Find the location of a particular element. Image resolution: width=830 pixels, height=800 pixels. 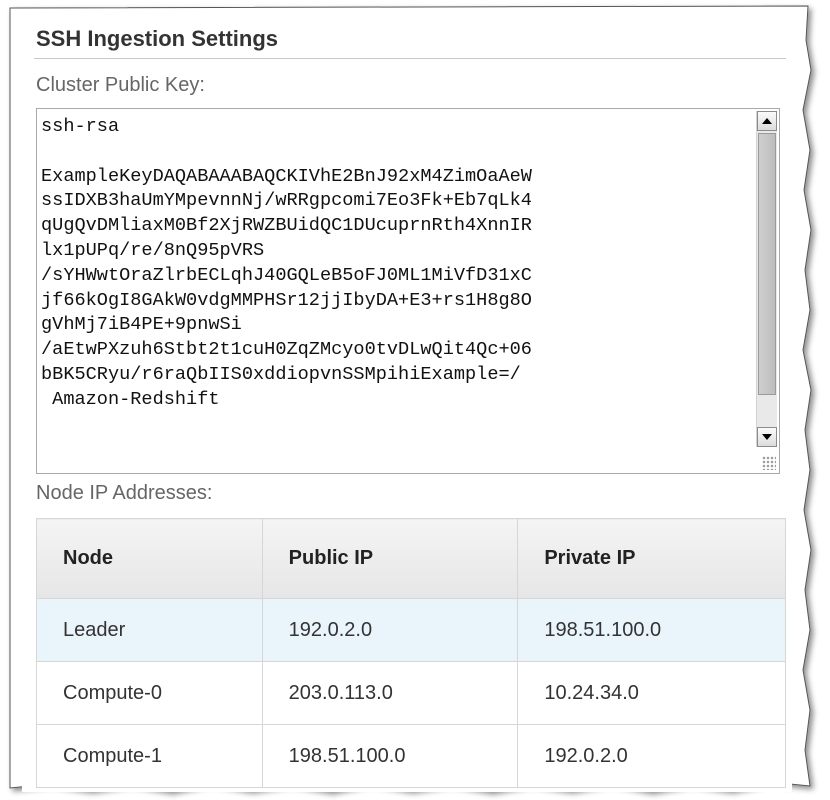

cell-public-ip: 198.51.100.0 is located at coordinates (390, 756).